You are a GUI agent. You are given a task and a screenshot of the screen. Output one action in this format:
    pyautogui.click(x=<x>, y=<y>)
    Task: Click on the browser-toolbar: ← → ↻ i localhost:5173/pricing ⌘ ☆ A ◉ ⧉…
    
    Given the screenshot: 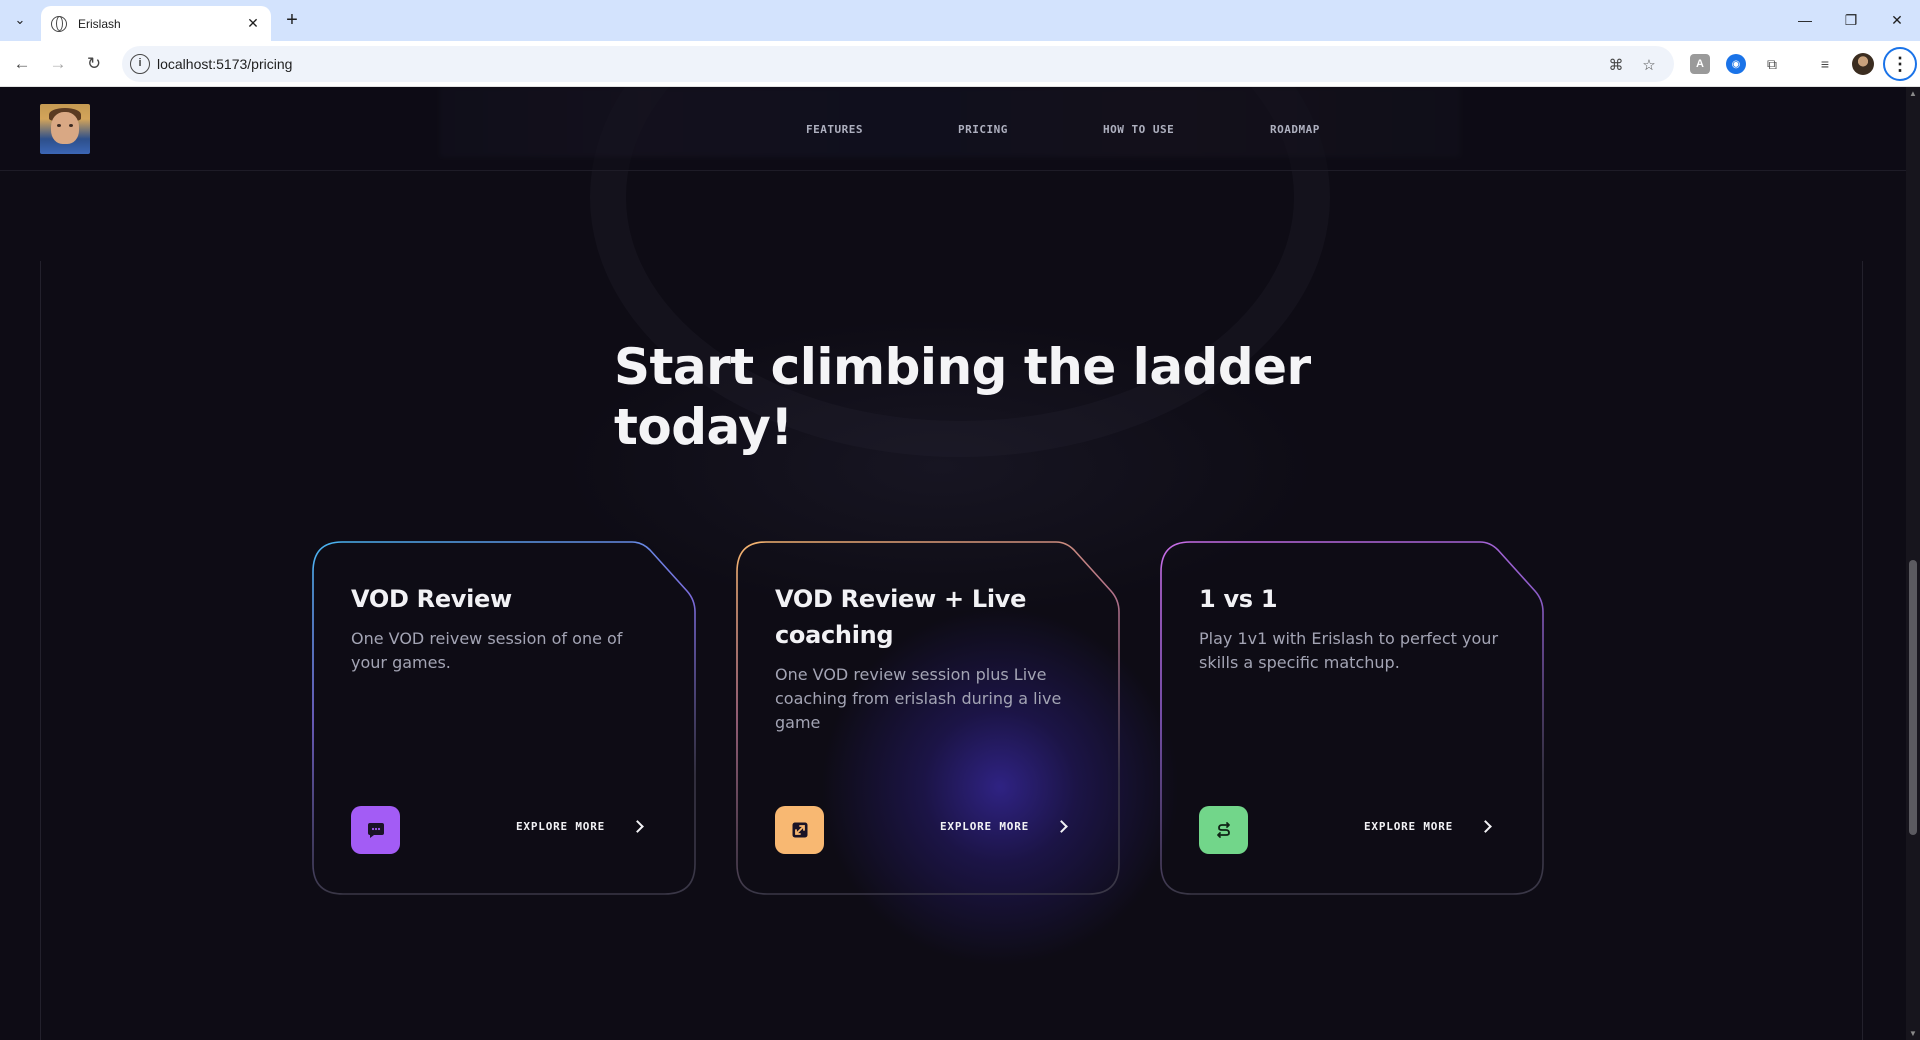 What is the action you would take?
    pyautogui.click(x=960, y=64)
    